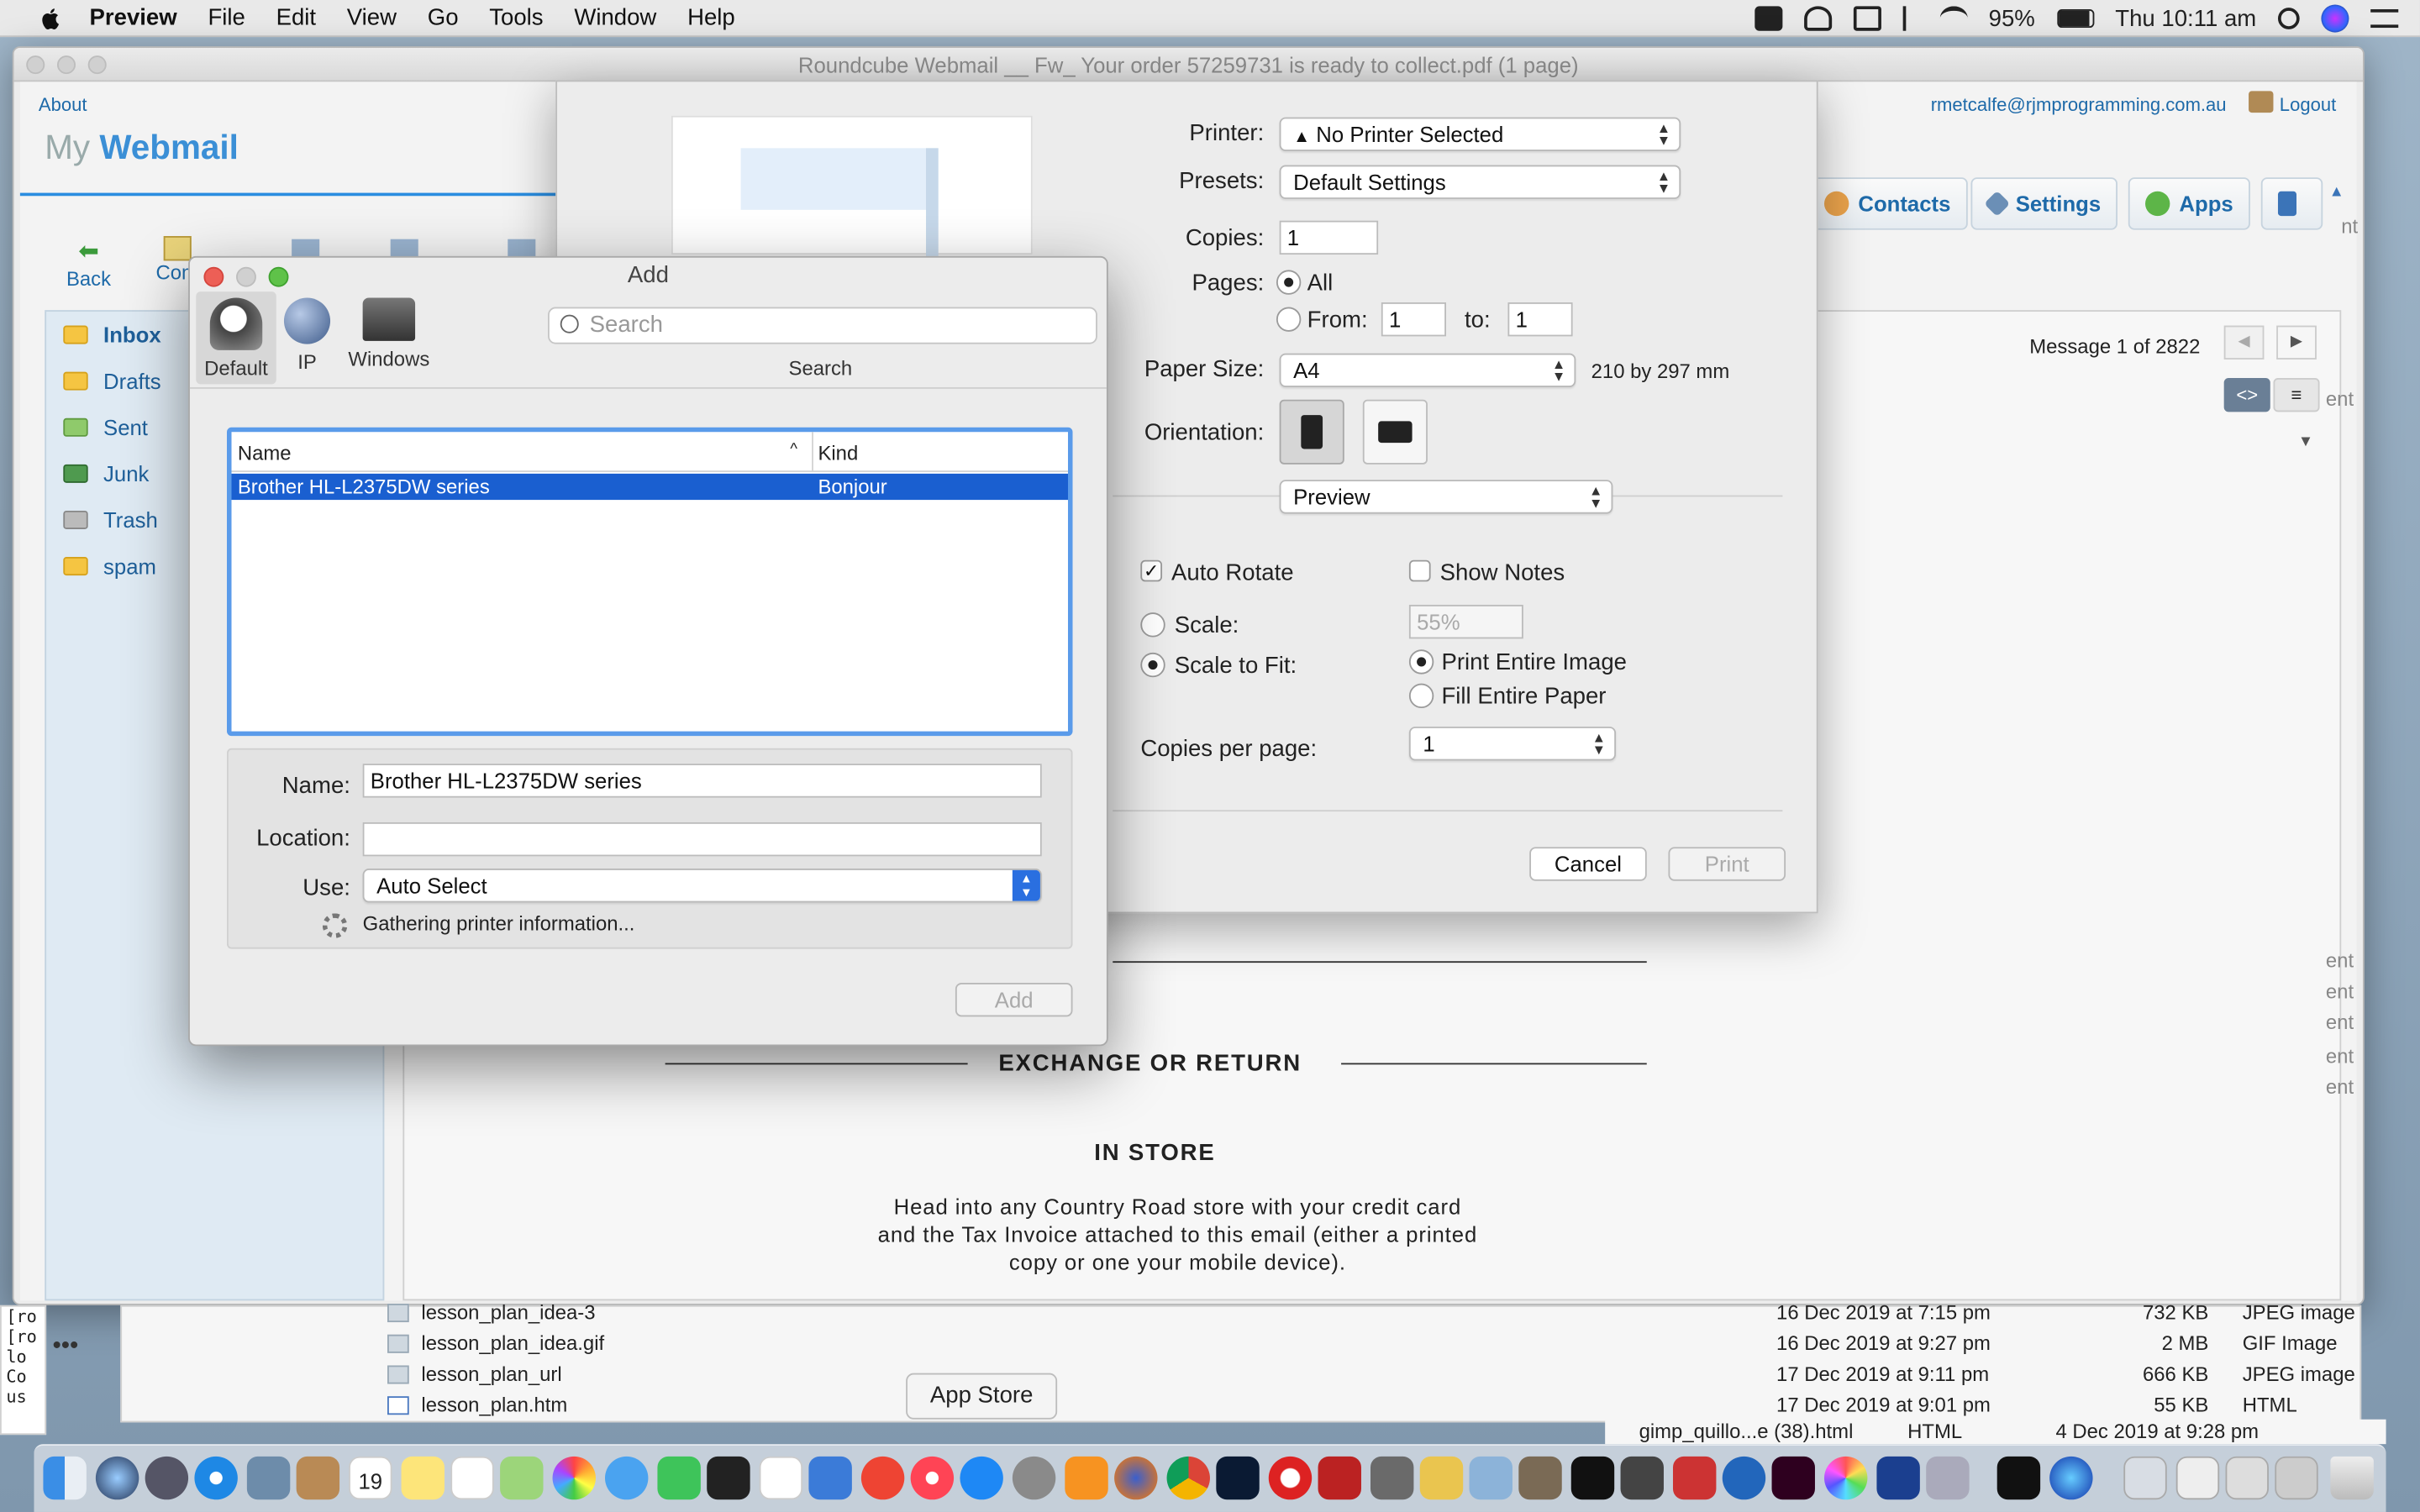  What do you see at coordinates (423, 1478) in the screenshot?
I see `notes-icon` at bounding box center [423, 1478].